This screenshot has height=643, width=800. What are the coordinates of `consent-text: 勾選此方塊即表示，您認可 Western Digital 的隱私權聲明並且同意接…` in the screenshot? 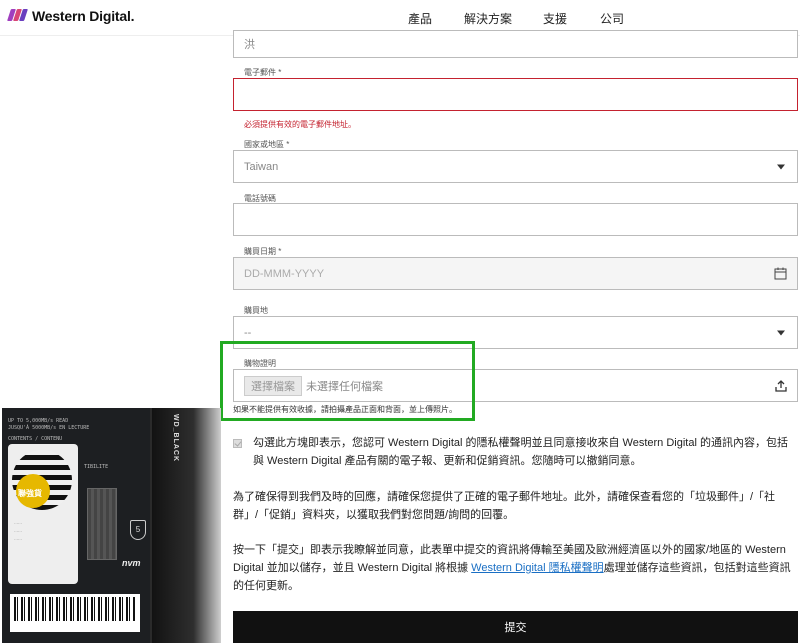 It's located at (520, 452).